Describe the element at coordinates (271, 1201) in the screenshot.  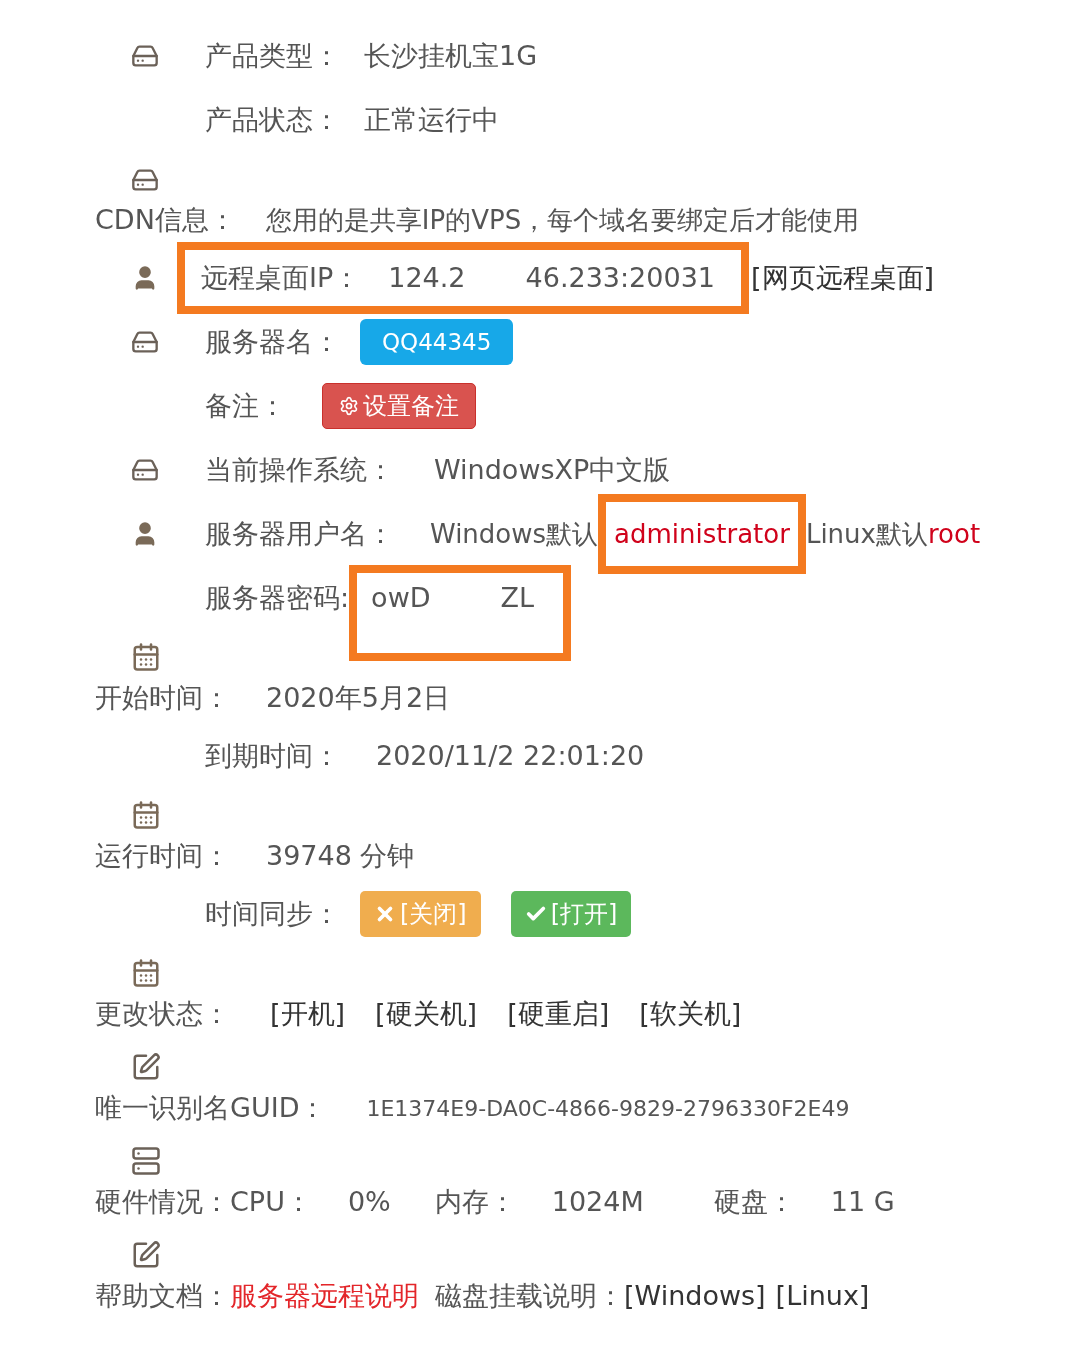
I see `field-label: CPU：` at that location.